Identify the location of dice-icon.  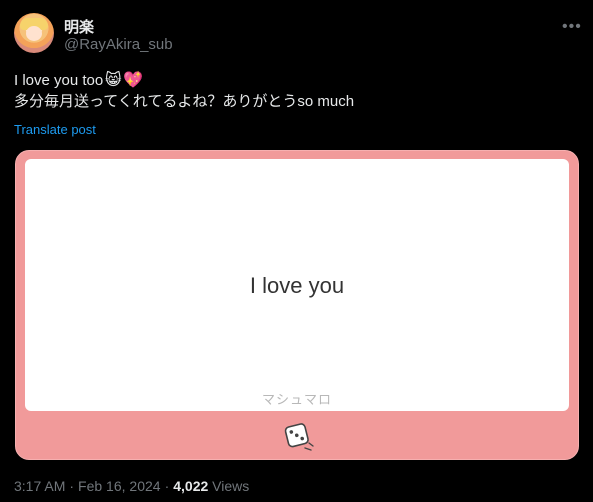
(299, 437).